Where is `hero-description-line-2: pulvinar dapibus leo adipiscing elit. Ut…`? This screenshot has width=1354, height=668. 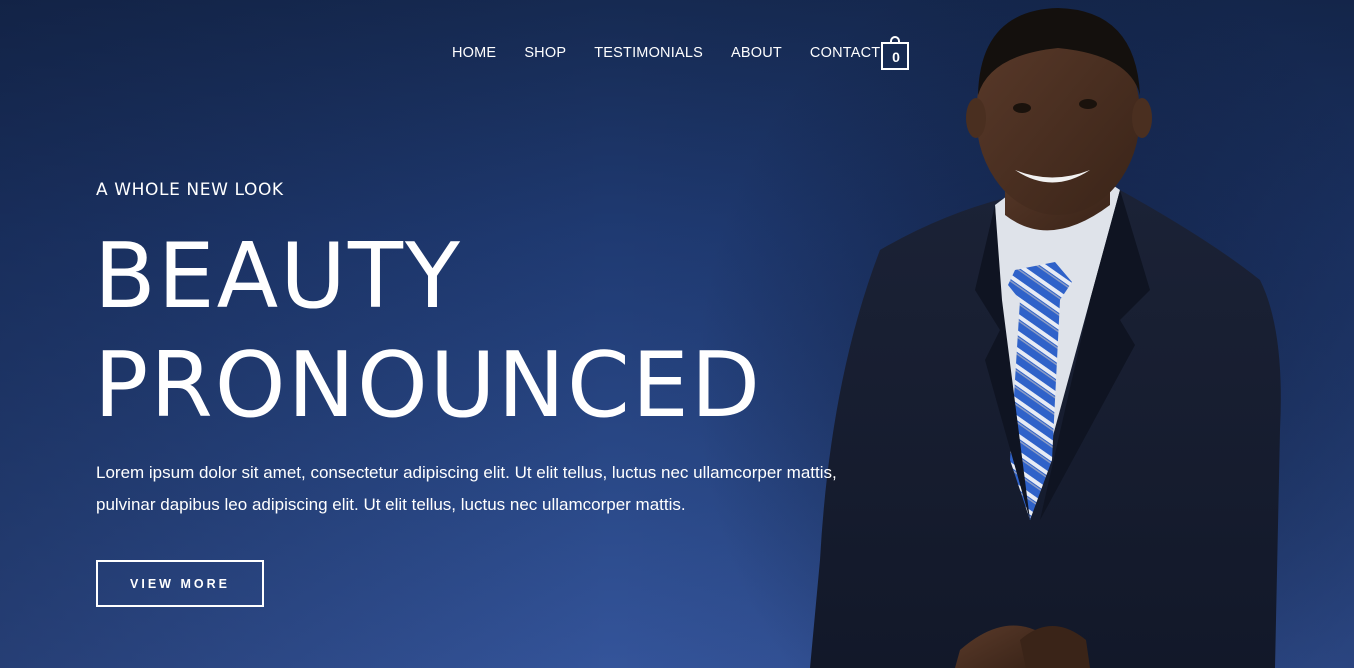 hero-description-line-2: pulvinar dapibus leo adipiscing elit. Ut… is located at coordinates (391, 504).